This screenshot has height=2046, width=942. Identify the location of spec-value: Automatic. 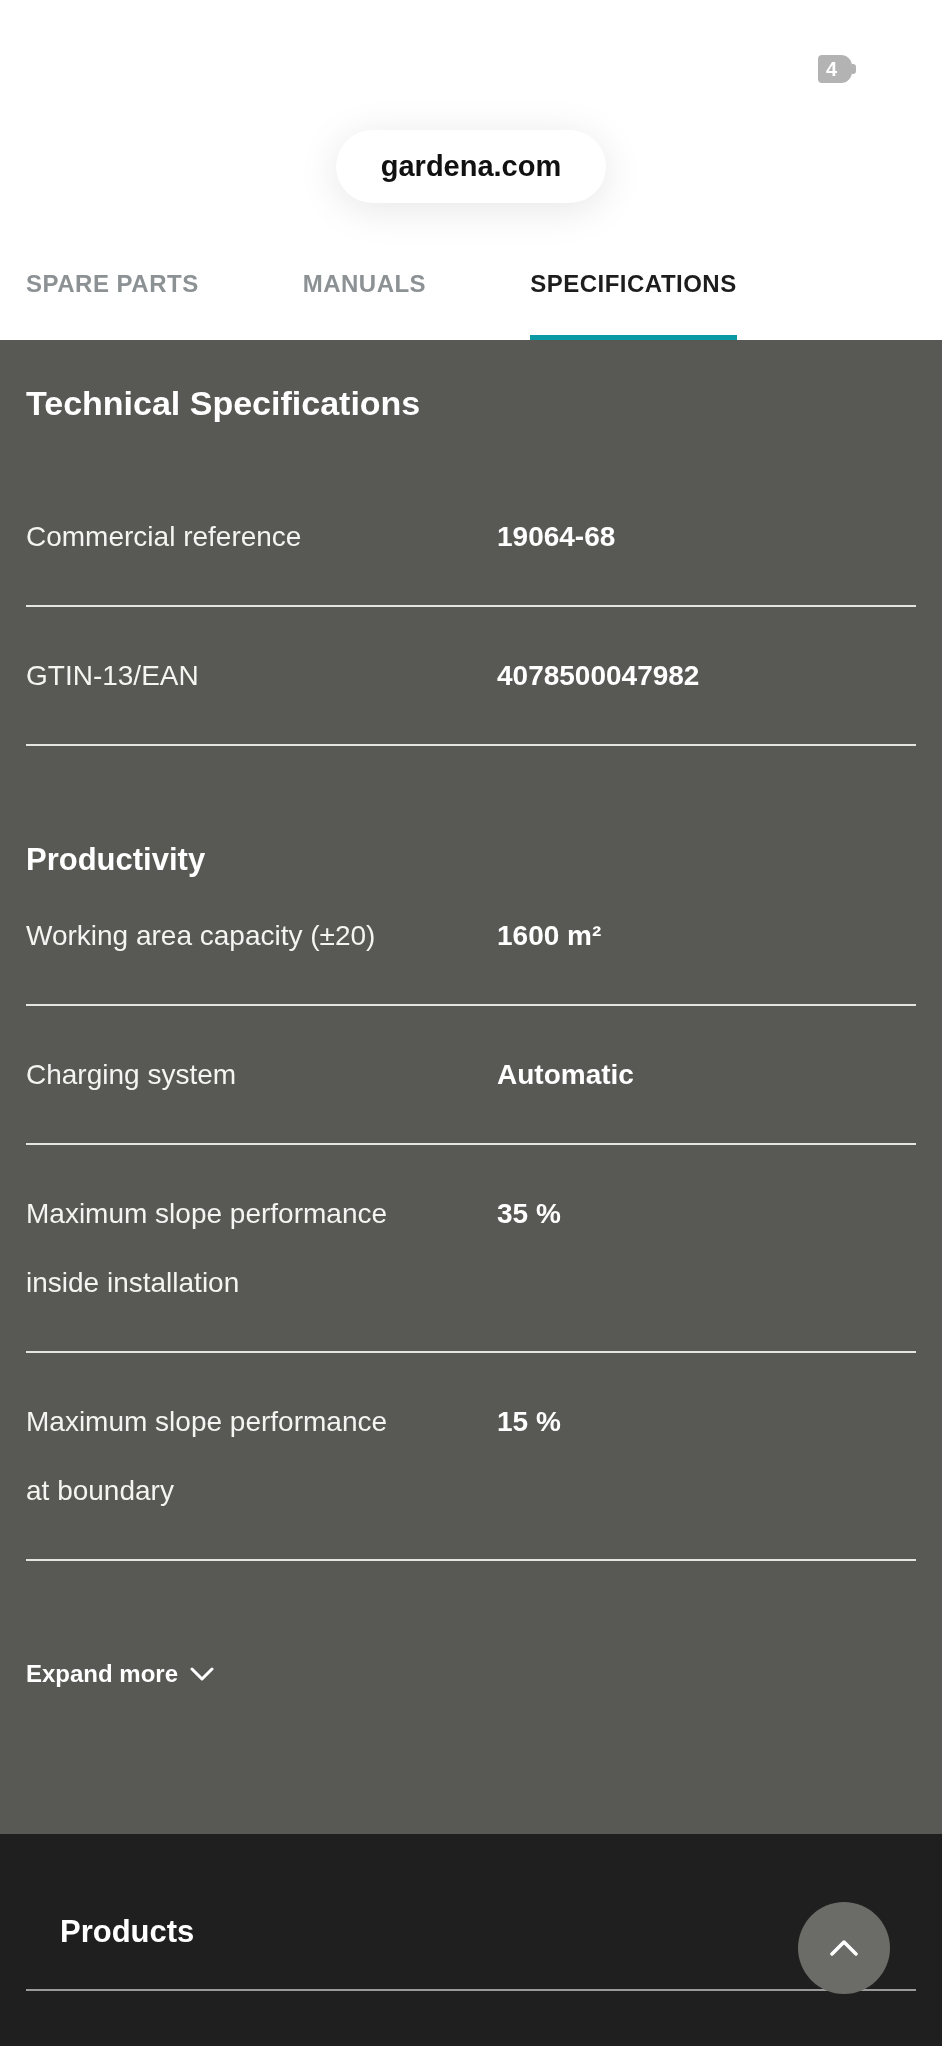
(565, 1075).